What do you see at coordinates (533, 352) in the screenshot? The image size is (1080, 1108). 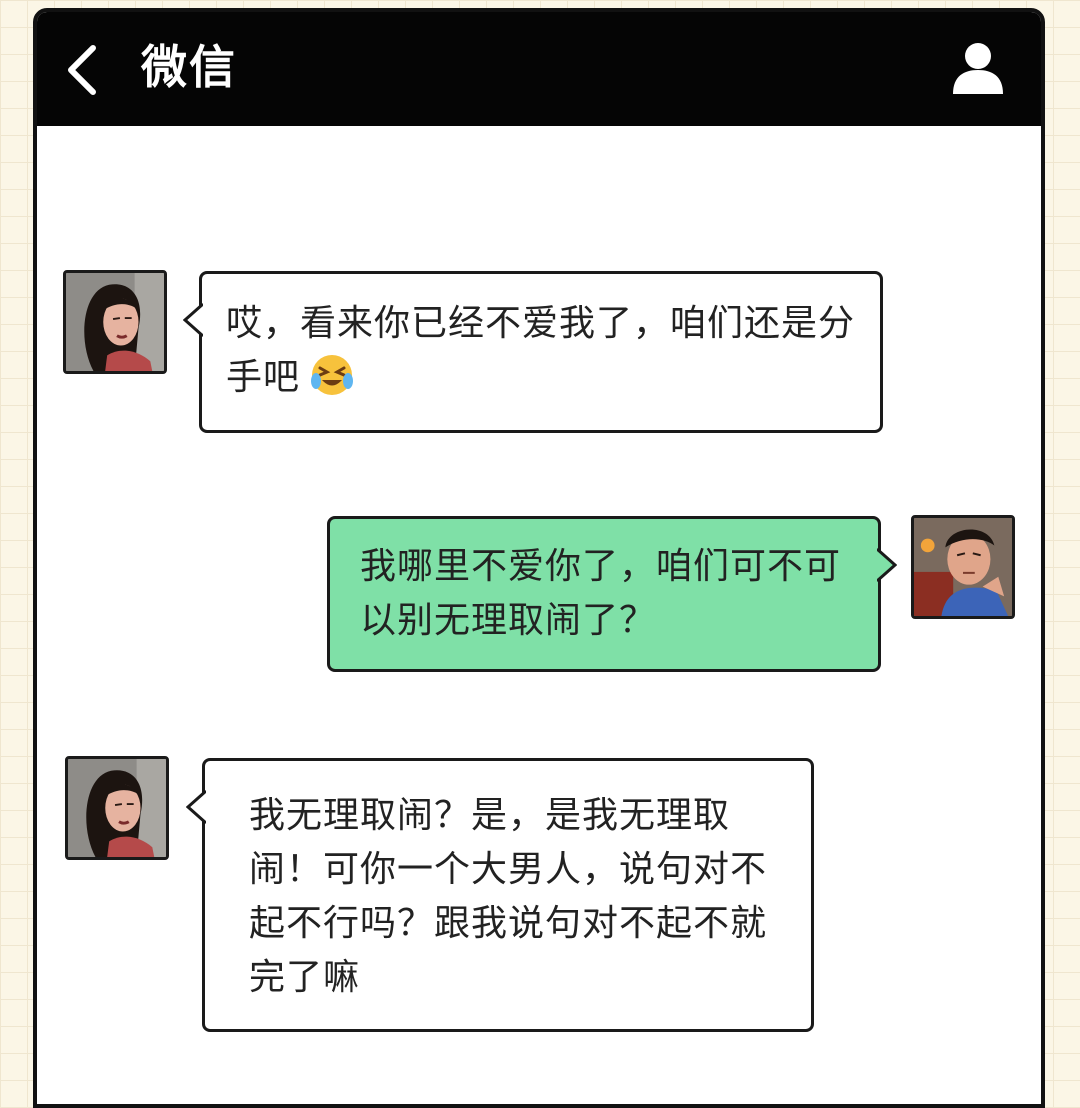 I see `message-bubble-1: 哎，看来你已经不爱我了，咱们还是分手吧` at bounding box center [533, 352].